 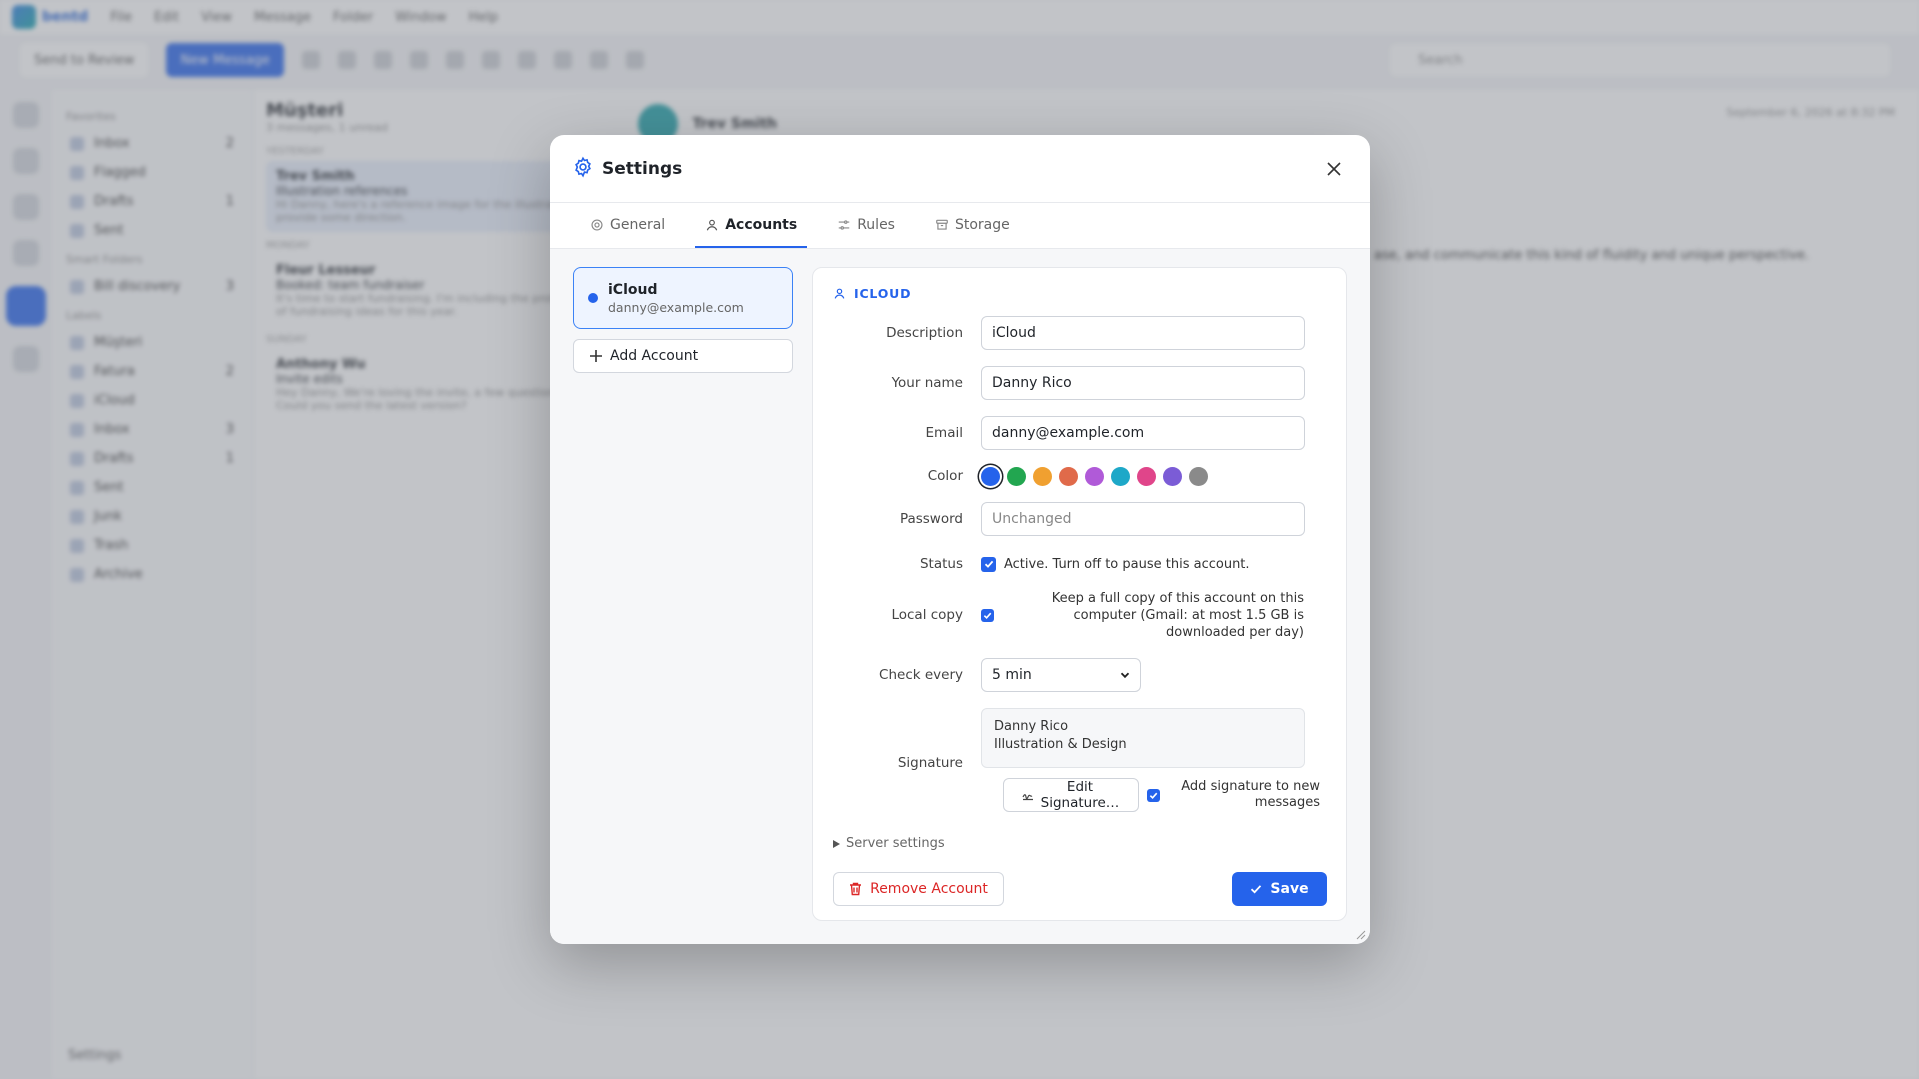 What do you see at coordinates (1012, 675) in the screenshot?
I see `check-every-value: 5 min` at bounding box center [1012, 675].